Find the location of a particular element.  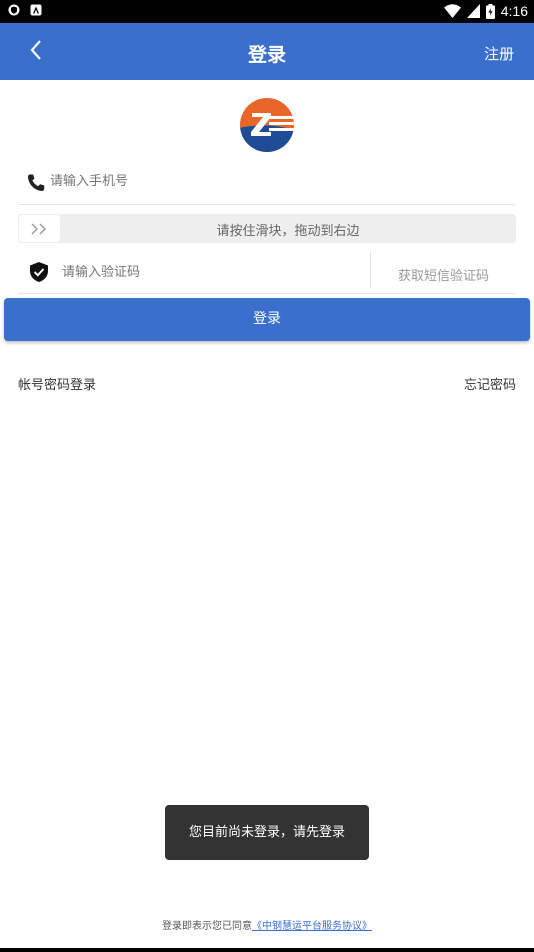

double-chevron-right-icon is located at coordinates (38, 228).